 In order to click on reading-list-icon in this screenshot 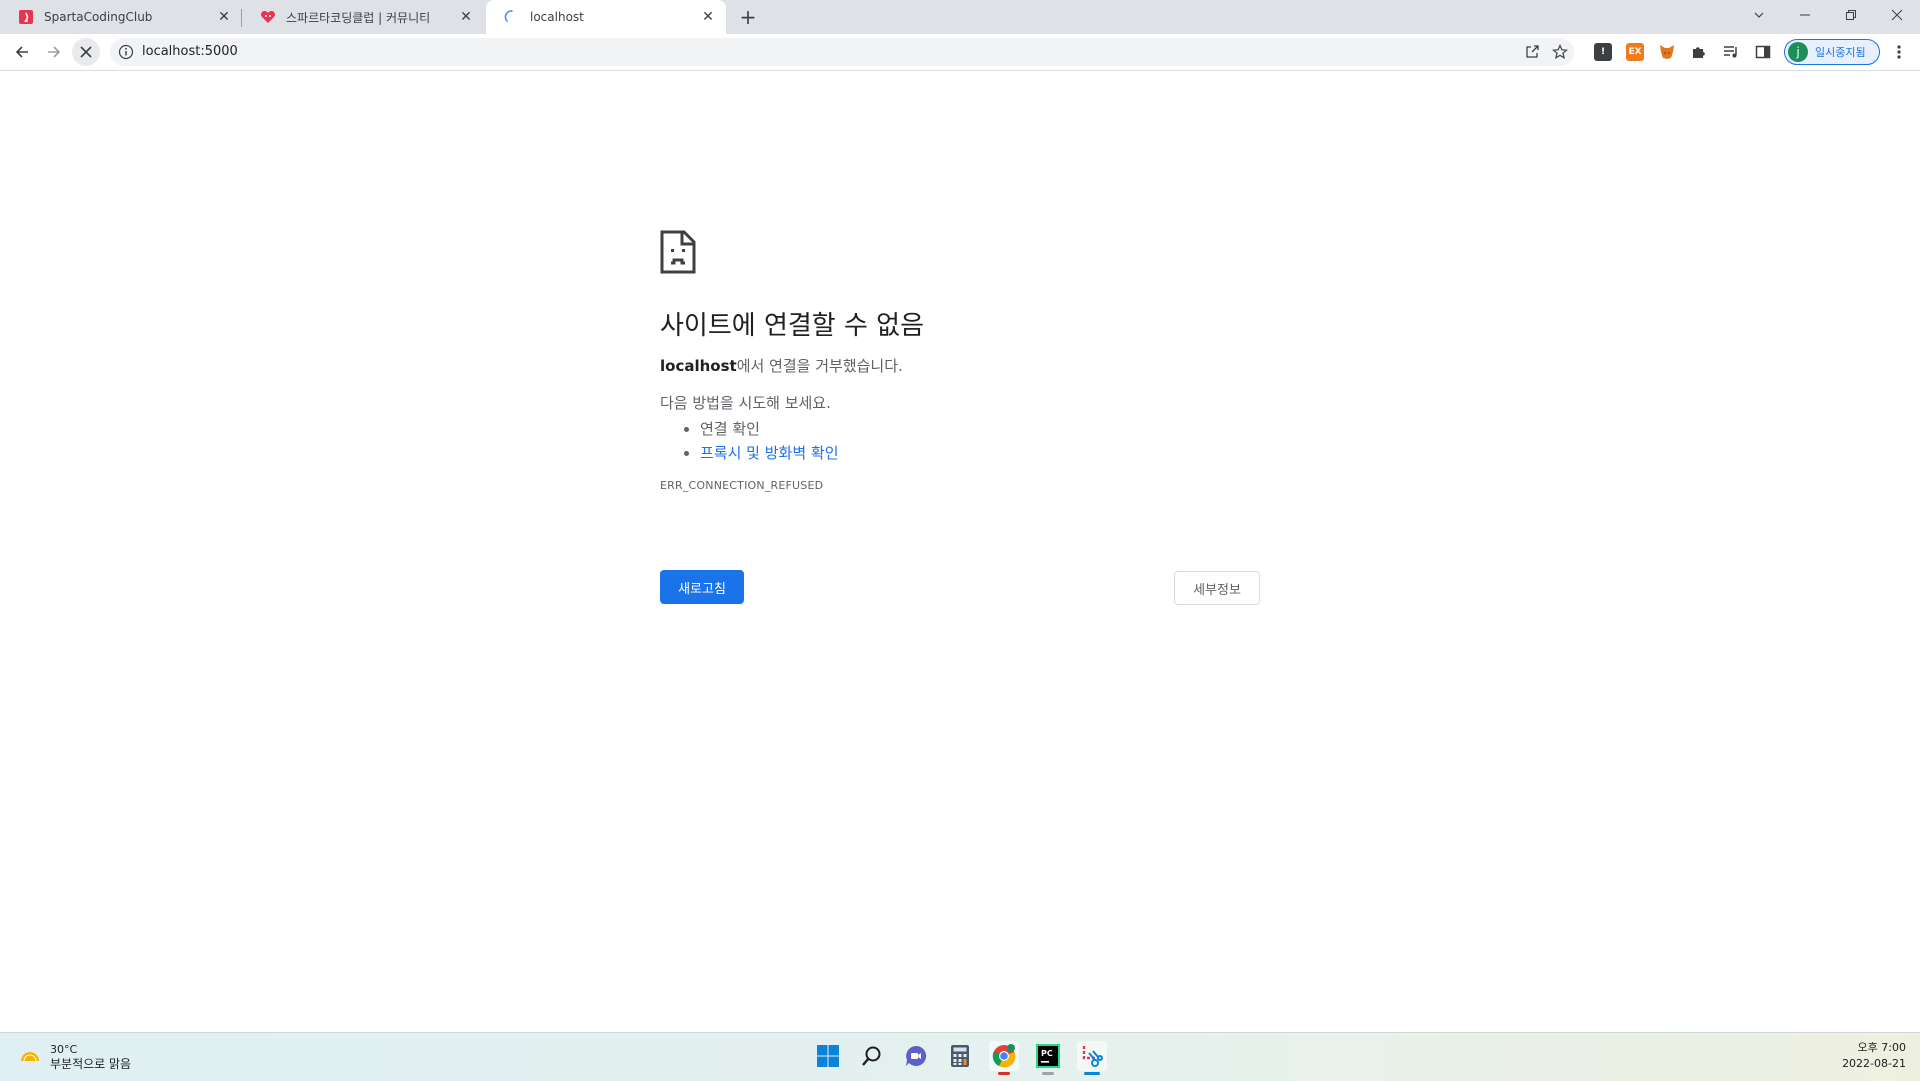, I will do `click(1731, 52)`.